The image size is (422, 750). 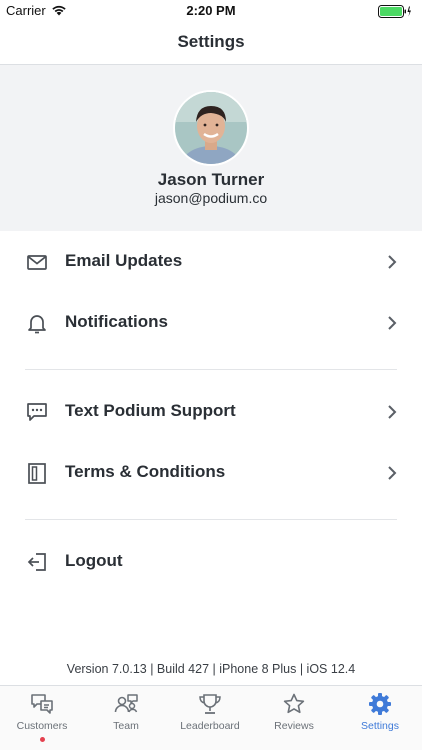 I want to click on tab-label: Settings, so click(x=380, y=726).